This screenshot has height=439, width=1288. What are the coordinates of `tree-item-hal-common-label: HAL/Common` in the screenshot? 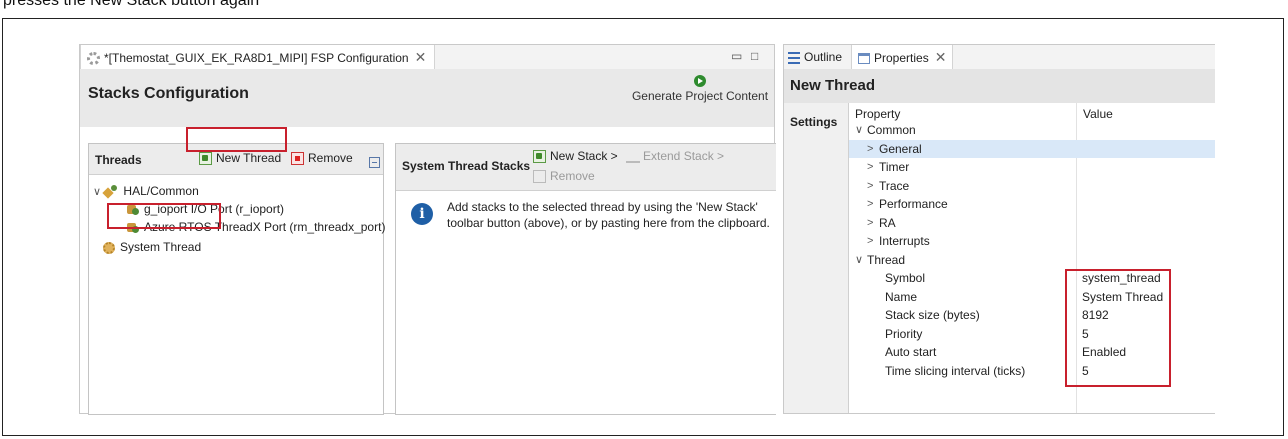 It's located at (161, 191).